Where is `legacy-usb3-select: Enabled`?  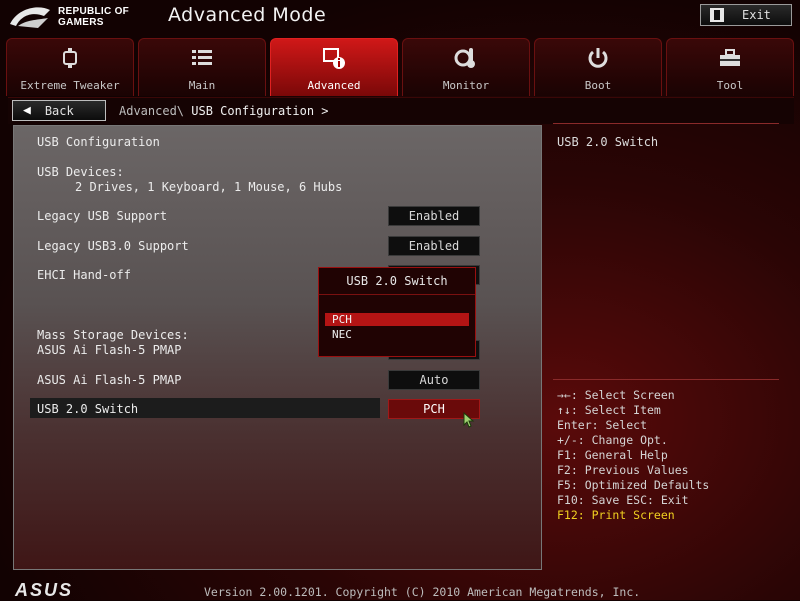
legacy-usb3-select: Enabled is located at coordinates (434, 246).